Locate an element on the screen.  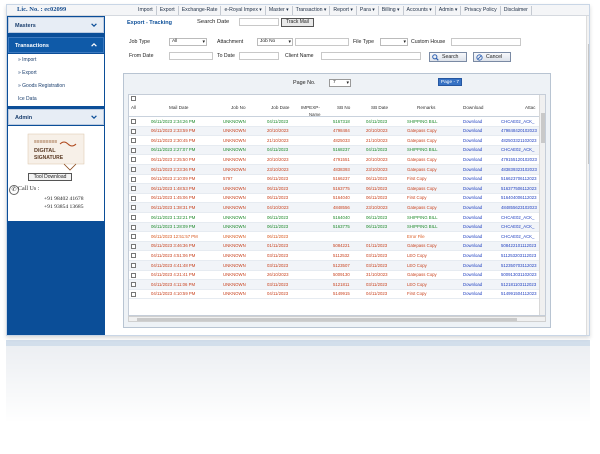
page-indicator-button: Page - 7 is located at coordinates (450, 82).